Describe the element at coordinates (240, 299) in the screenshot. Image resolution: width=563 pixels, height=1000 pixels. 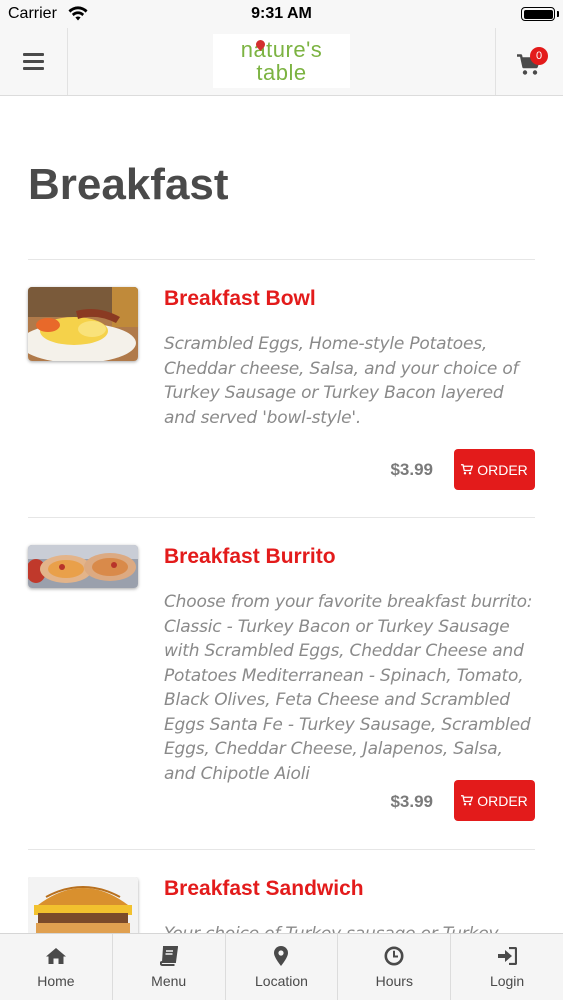
I see `item-name: Breakfast Bowl` at that location.